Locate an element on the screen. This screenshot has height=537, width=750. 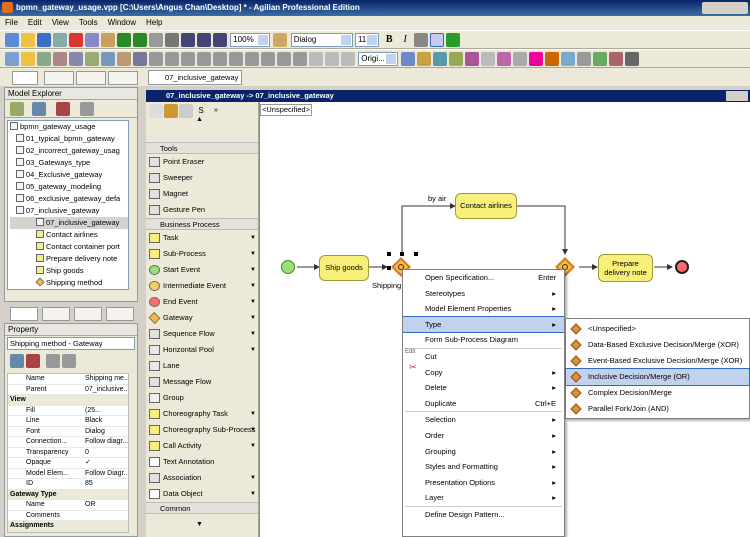
sort-az-icon is located at coordinates (17, 361).